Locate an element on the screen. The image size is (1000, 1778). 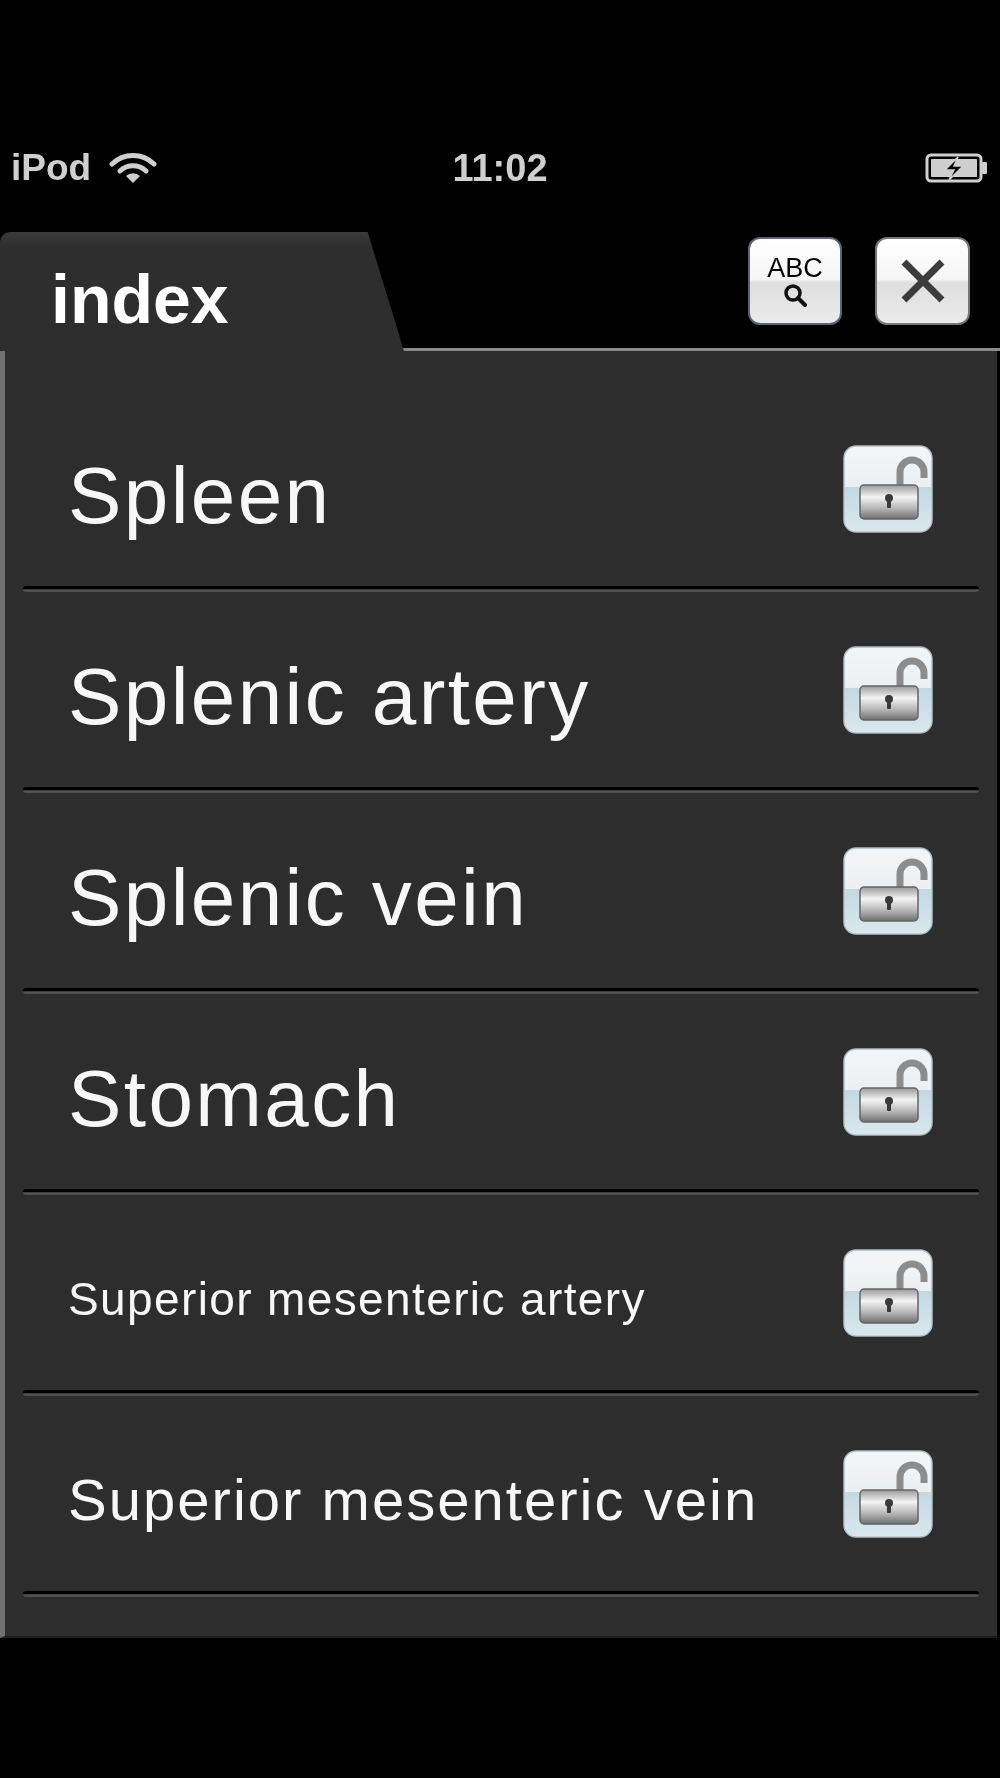
index-item: Spleen is located at coordinates (200, 488).